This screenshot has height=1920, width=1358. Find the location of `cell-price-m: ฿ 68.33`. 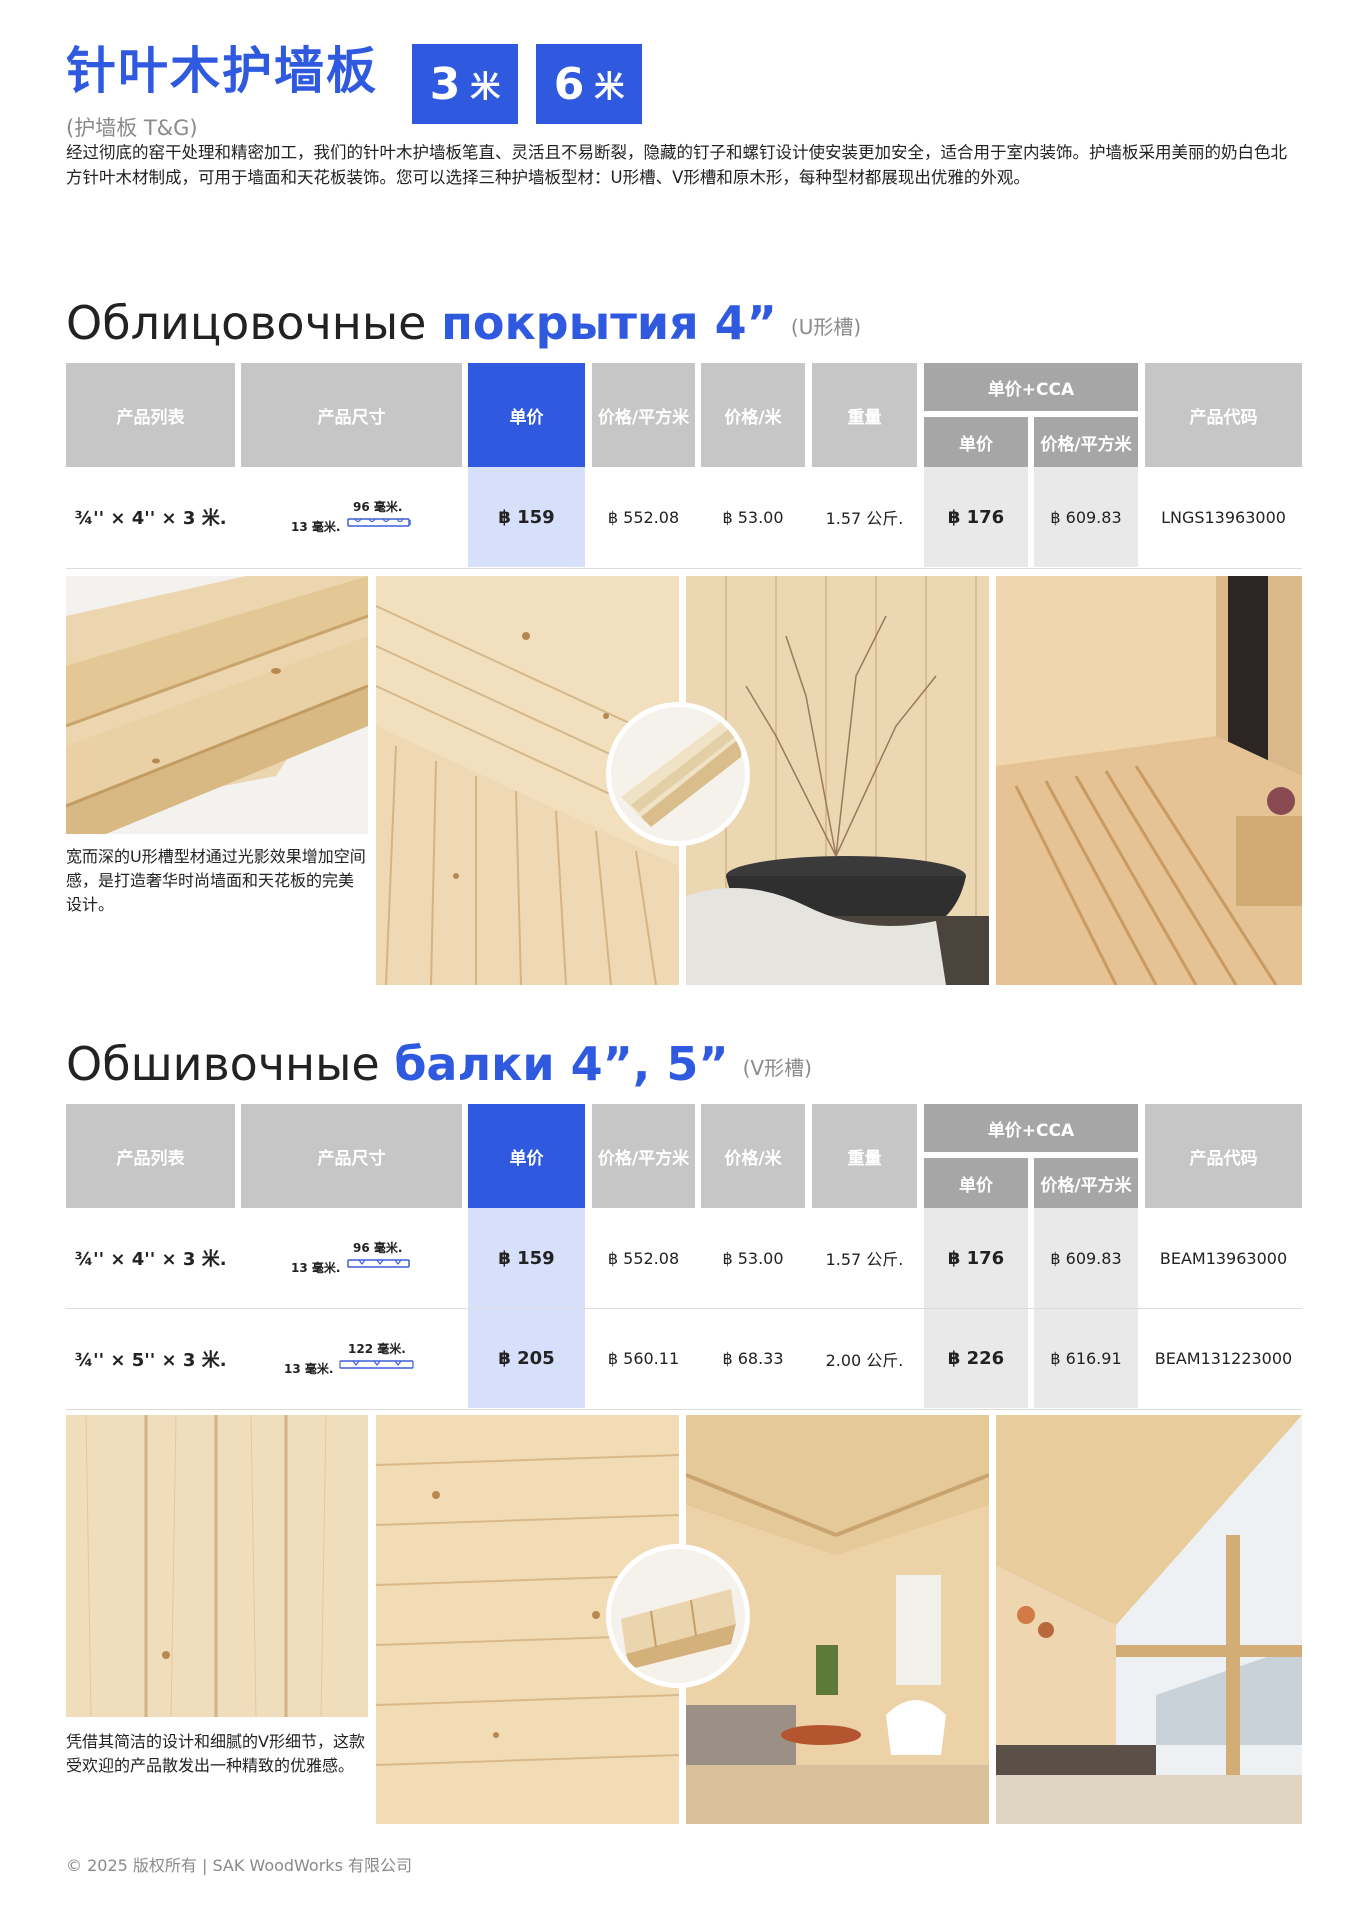

cell-price-m: ฿ 68.33 is located at coordinates (753, 1358).